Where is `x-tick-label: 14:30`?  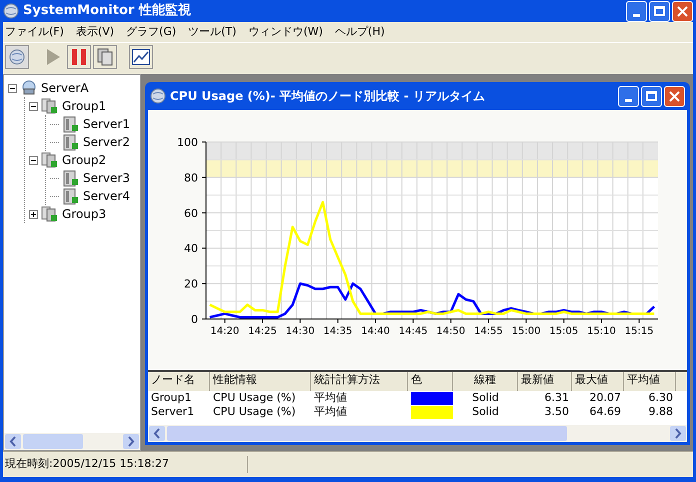 x-tick-label: 14:30 is located at coordinates (300, 331).